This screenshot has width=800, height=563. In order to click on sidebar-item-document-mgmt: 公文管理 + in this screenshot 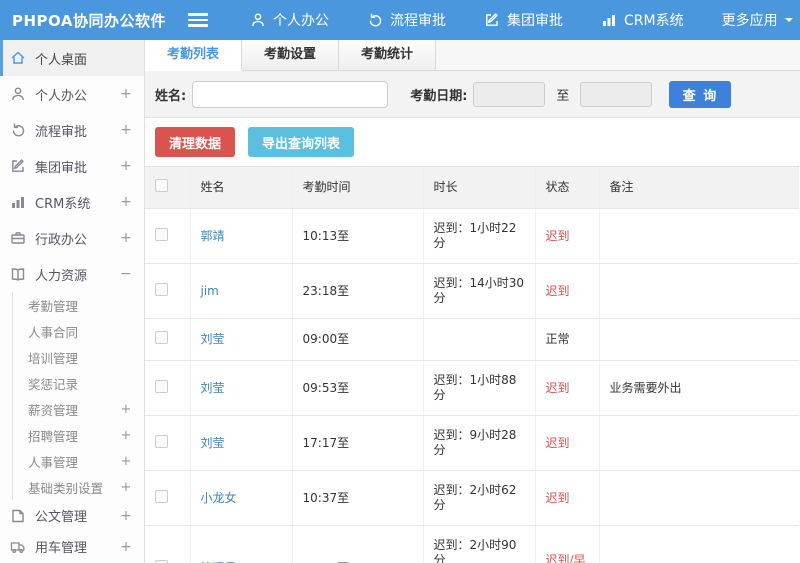, I will do `click(72, 515)`.